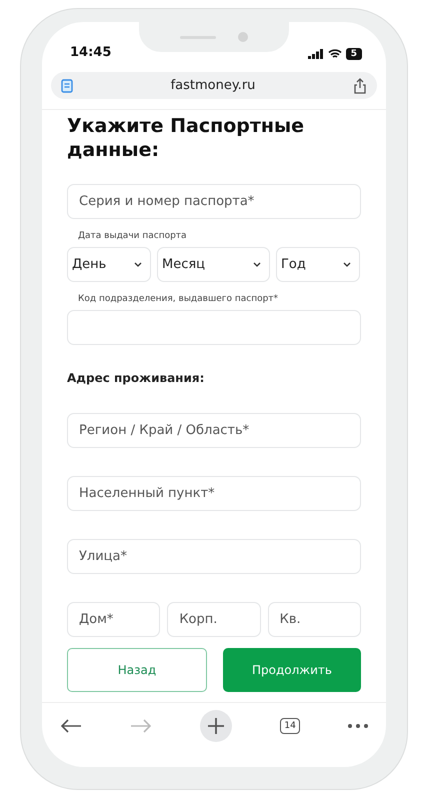 The width and height of the screenshot is (428, 800). Describe the element at coordinates (354, 54) in the screenshot. I see `battery-indicator: 5` at that location.